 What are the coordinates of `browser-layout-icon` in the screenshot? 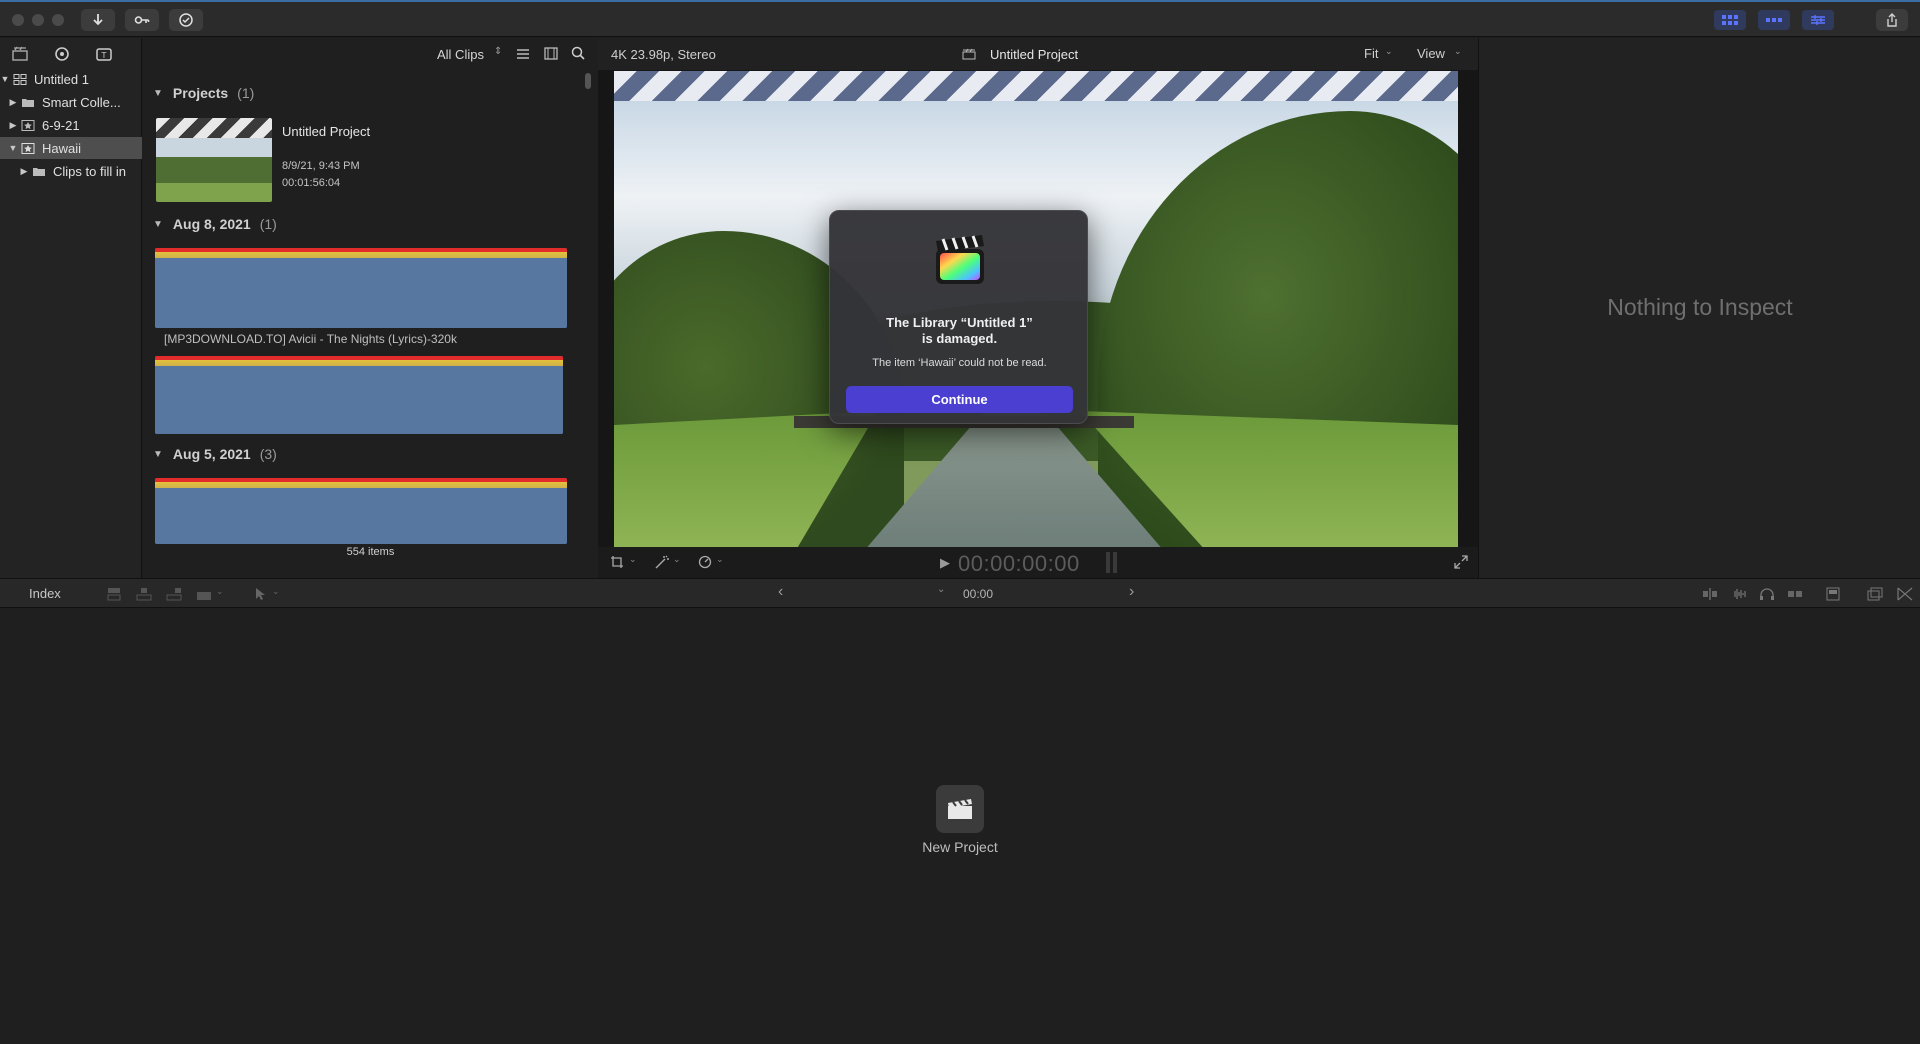 It's located at (1730, 20).